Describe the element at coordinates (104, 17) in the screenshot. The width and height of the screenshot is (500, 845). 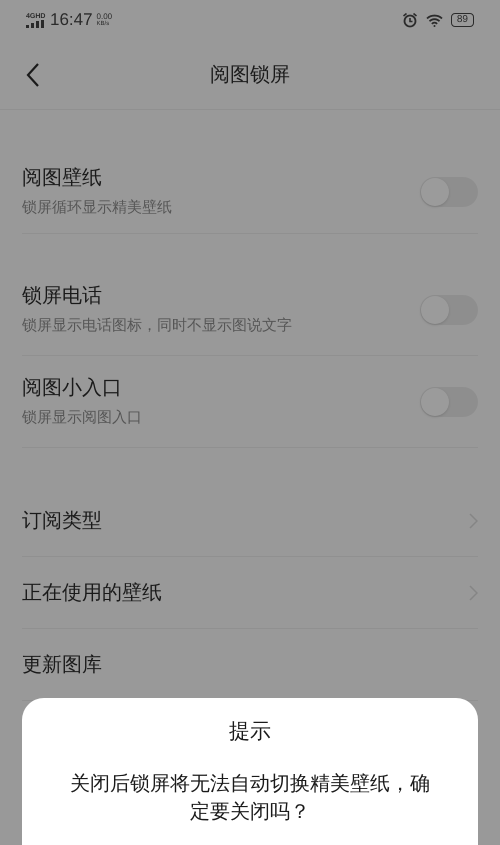
I see `speed-value: 0.00` at that location.